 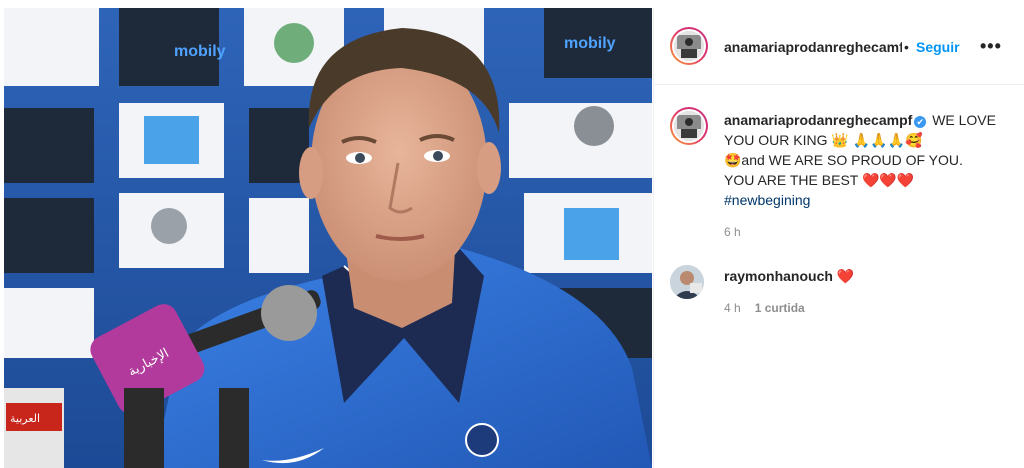 I want to click on verified-badge-icon: ✔, so click(x=920, y=122).